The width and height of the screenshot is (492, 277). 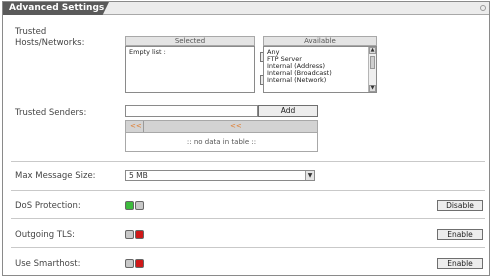 I want to click on trusted-senders-label: Trusted Senders:, so click(x=51, y=113).